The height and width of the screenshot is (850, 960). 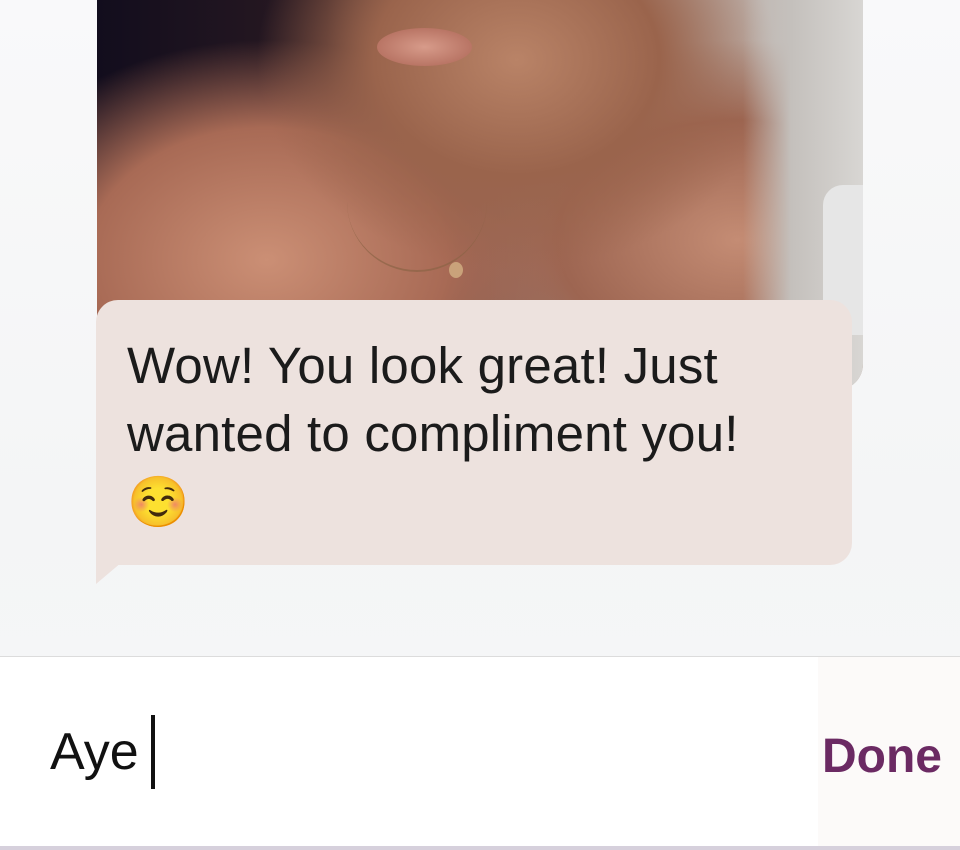 I want to click on message-input: Aye, so click(x=102, y=752).